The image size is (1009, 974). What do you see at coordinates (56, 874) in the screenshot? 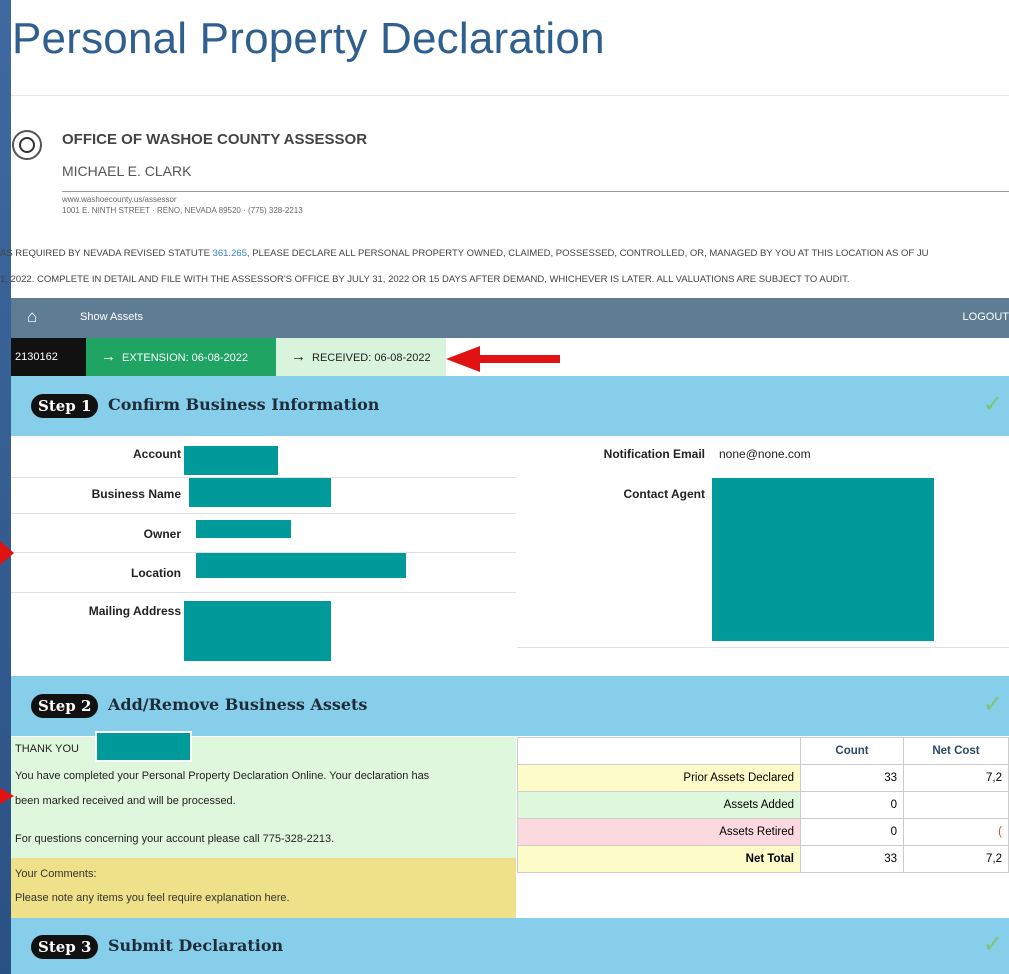
I see `comments-label: Your Comments:` at bounding box center [56, 874].